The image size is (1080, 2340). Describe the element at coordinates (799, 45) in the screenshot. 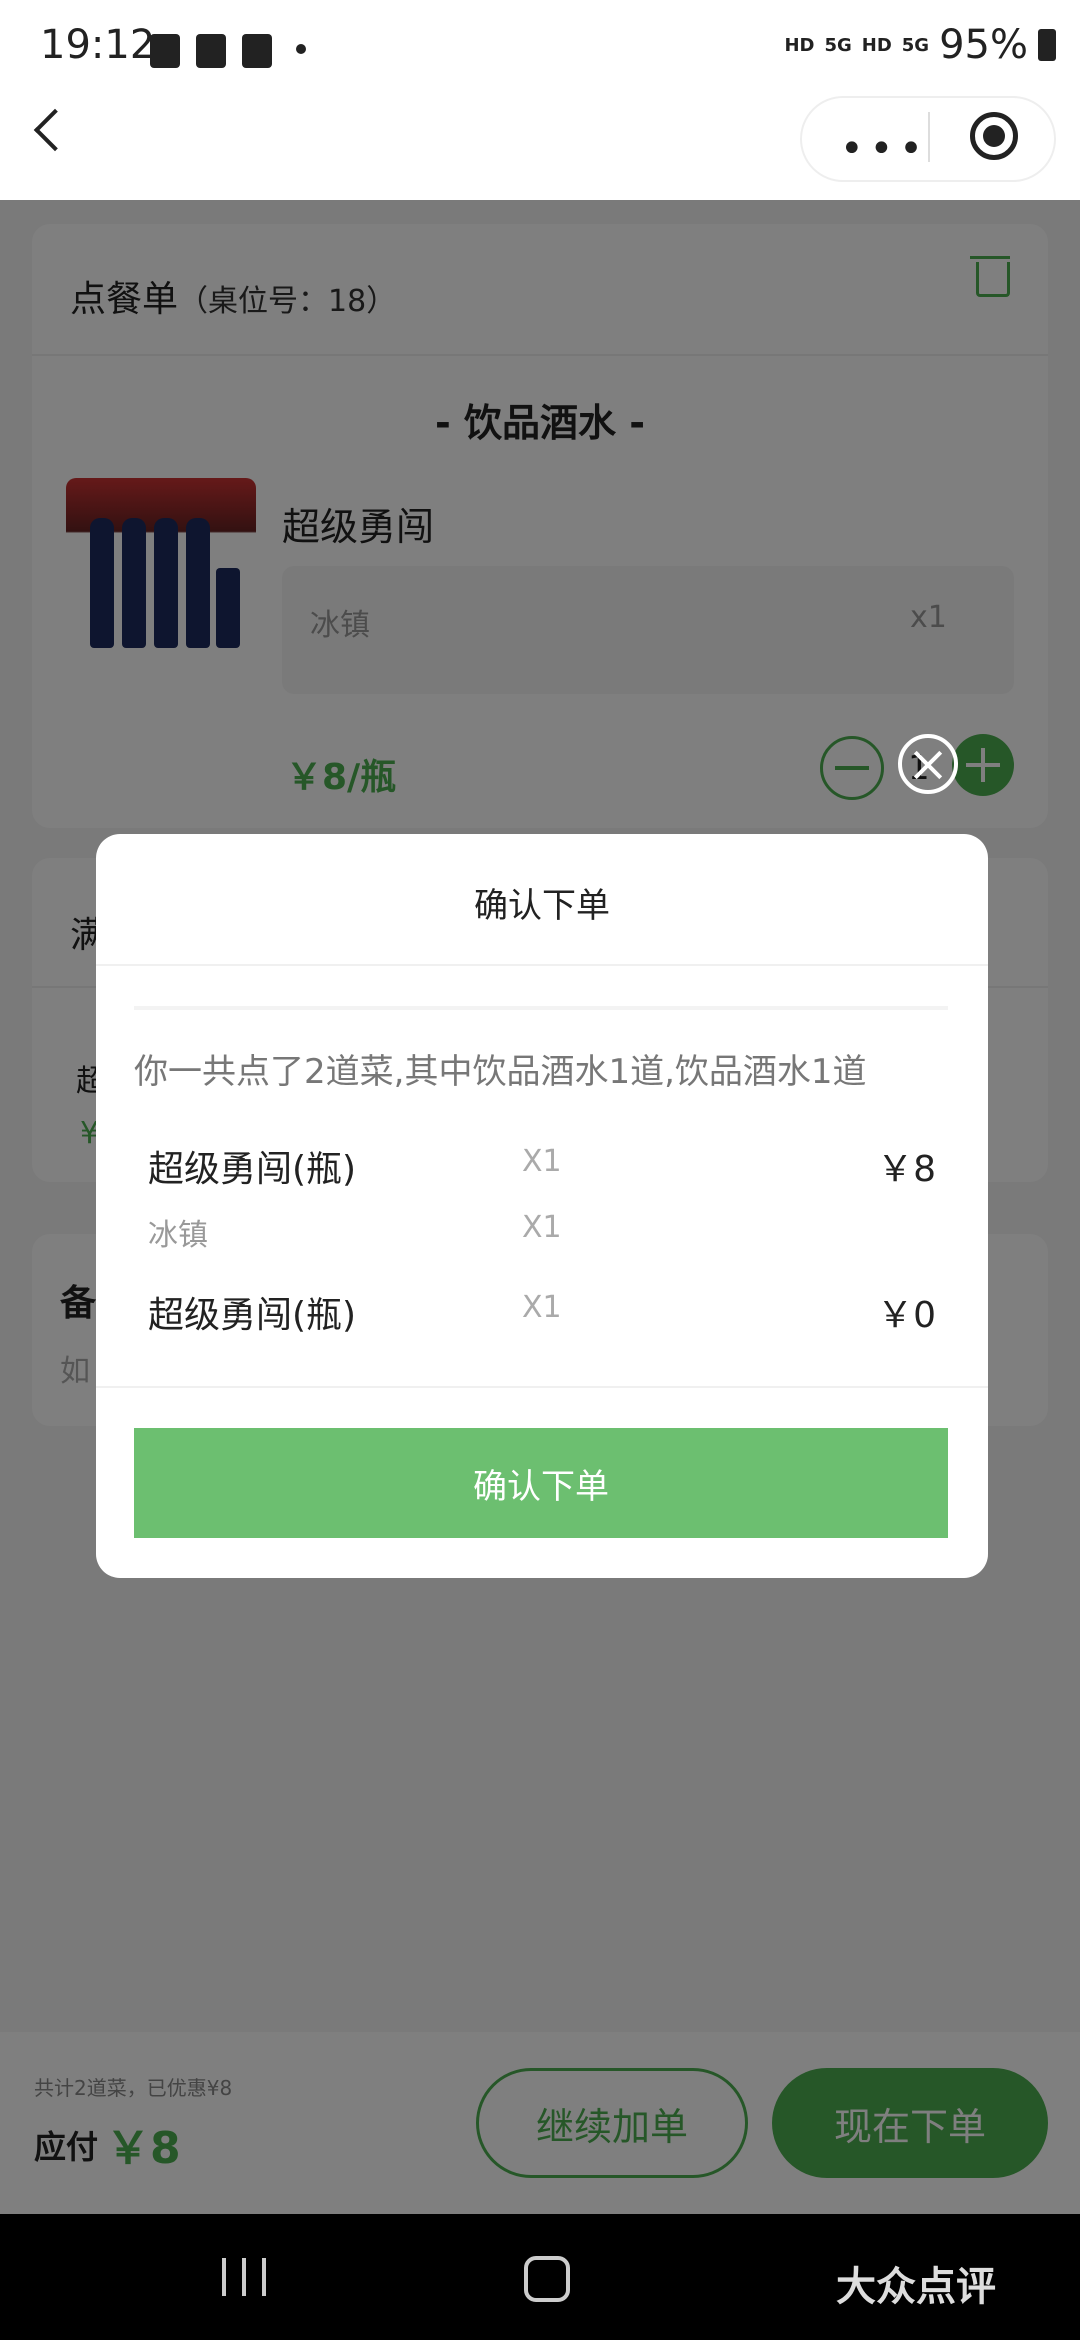

I see `network-label-1: HD` at that location.